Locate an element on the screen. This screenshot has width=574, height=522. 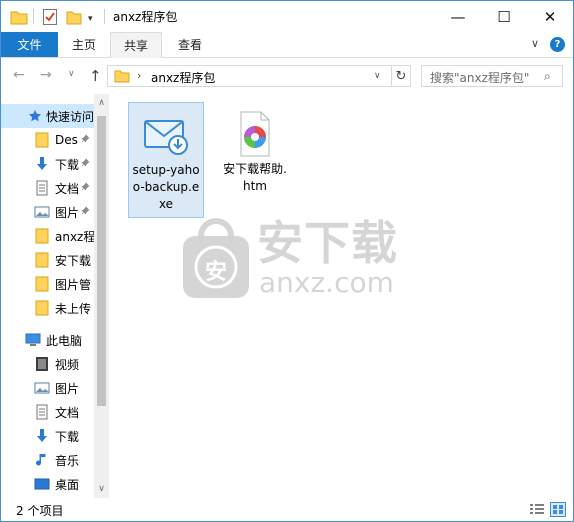
properties-check-icon is located at coordinates (50, 17).